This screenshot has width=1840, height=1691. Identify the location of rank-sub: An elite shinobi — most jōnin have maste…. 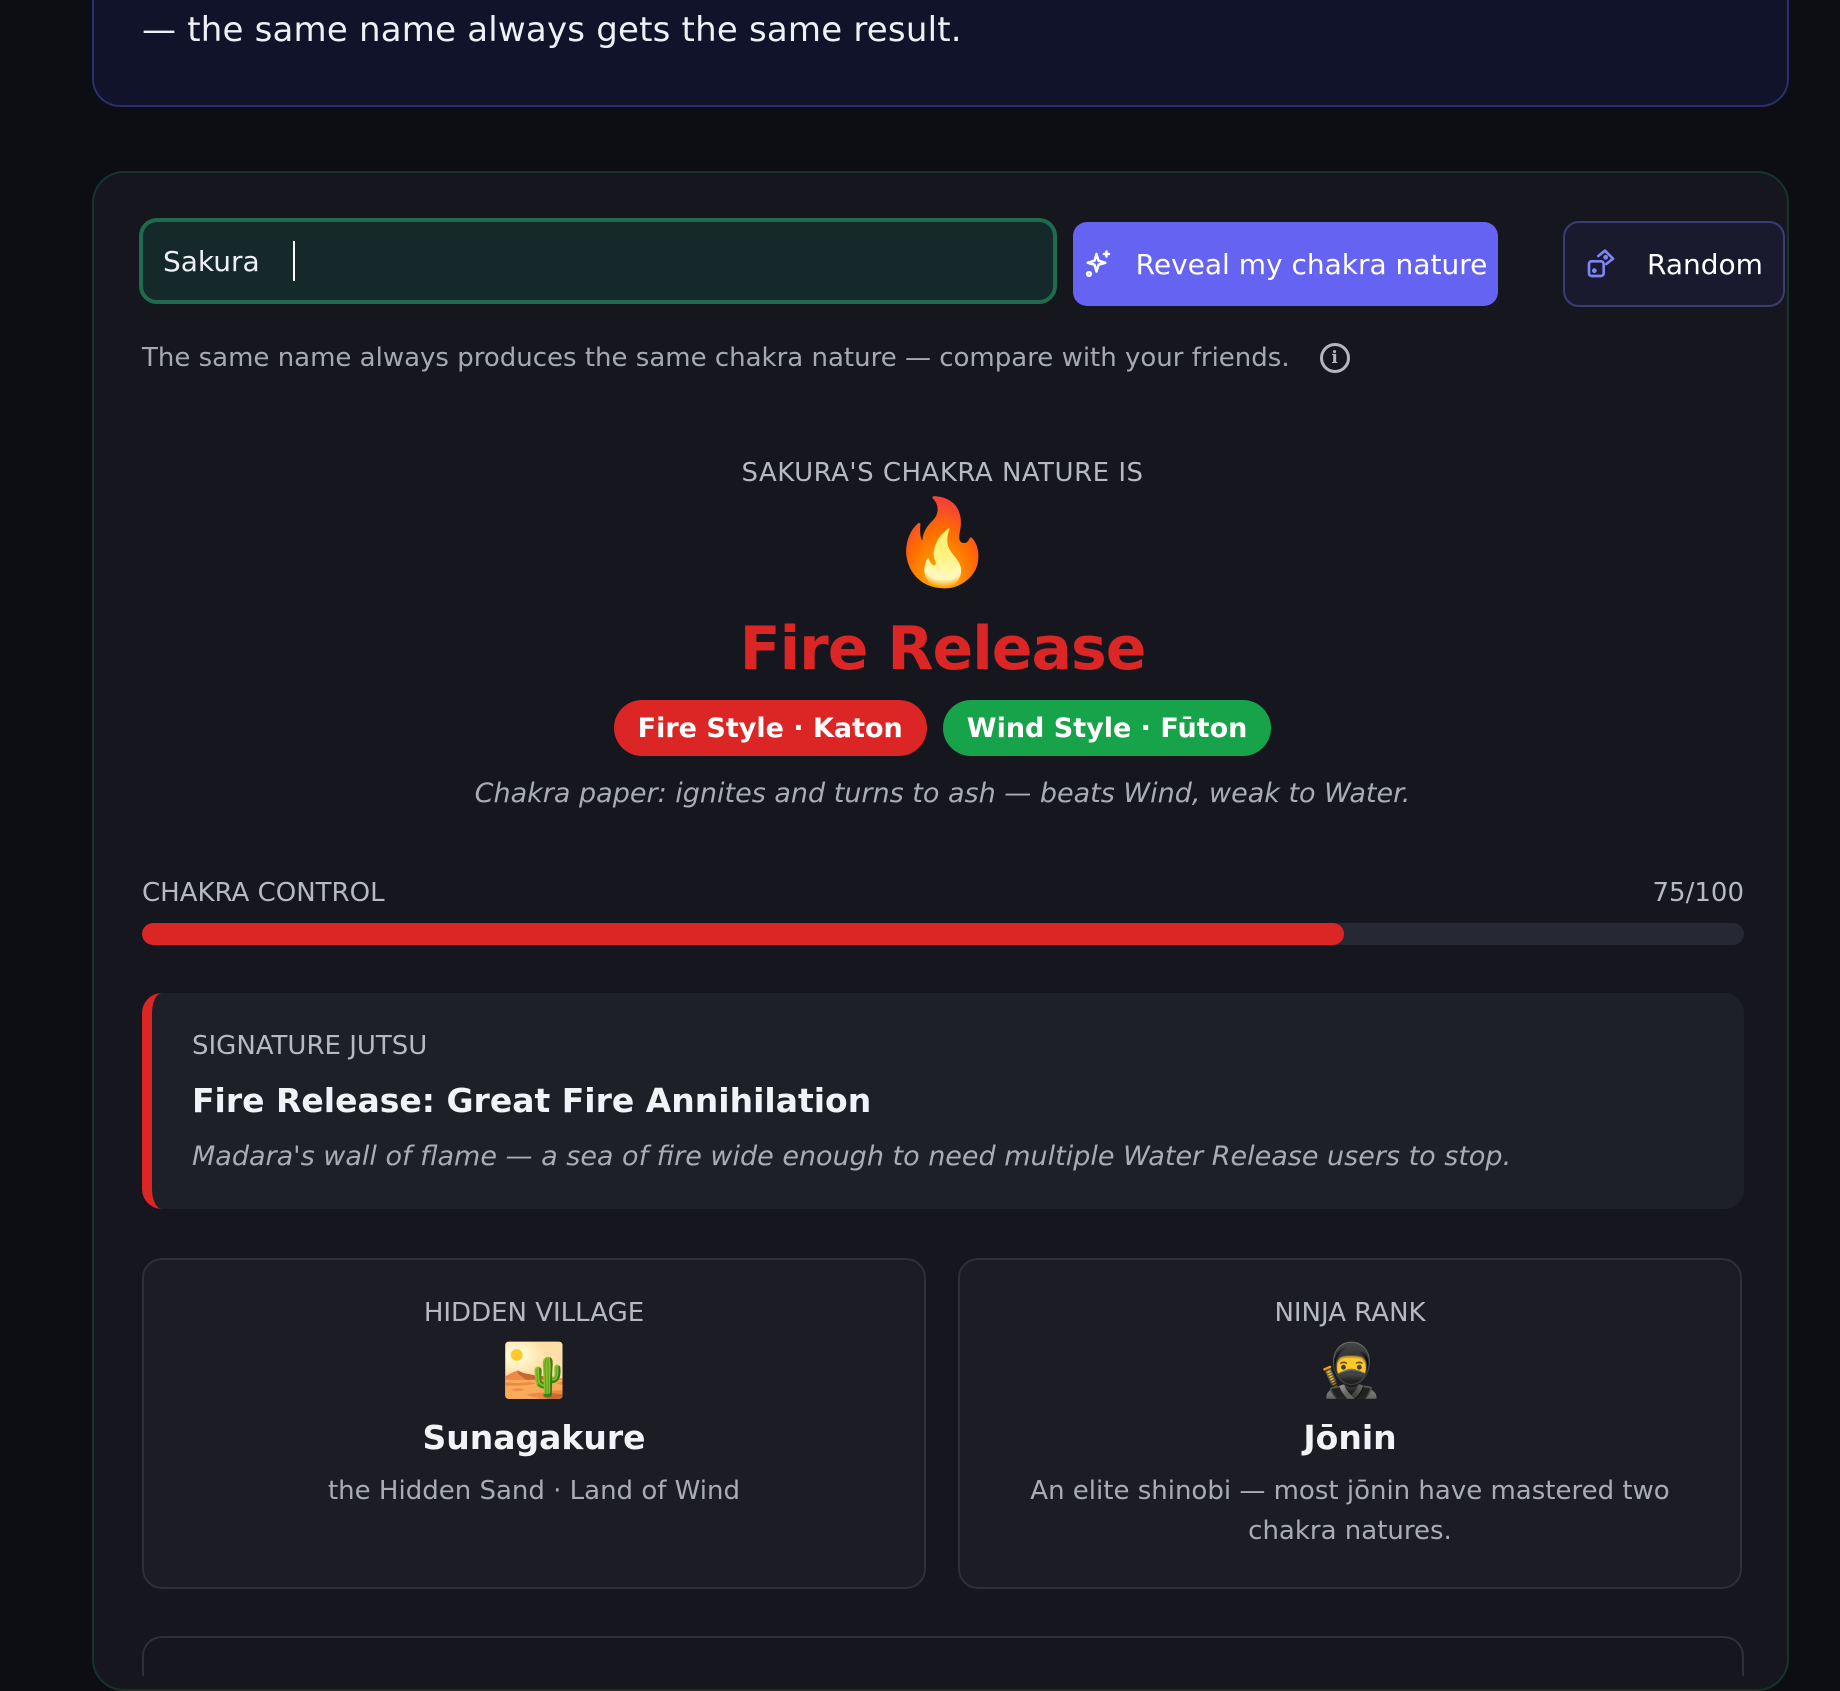
(1350, 1511).